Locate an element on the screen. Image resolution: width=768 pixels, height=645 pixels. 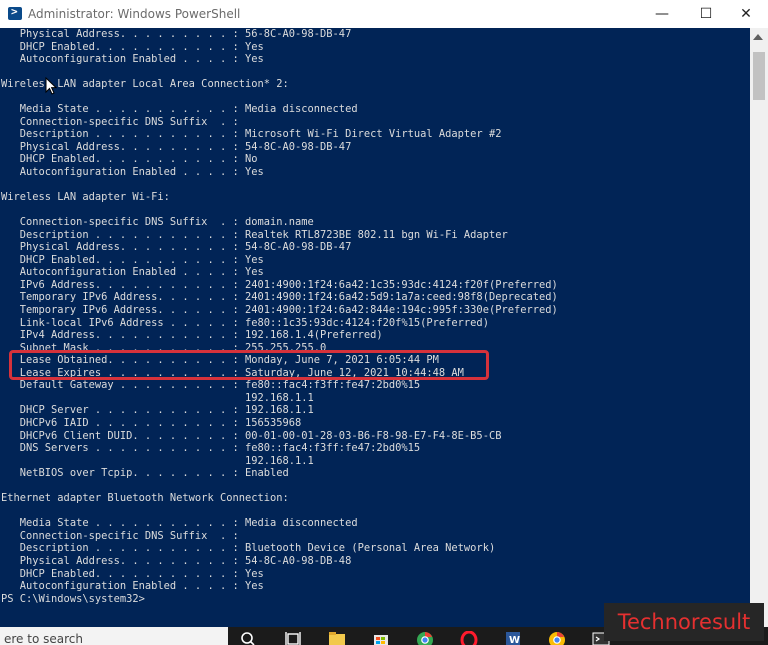
console-line: Wireless LAN adapter Wi-Fi: is located at coordinates (85, 197).